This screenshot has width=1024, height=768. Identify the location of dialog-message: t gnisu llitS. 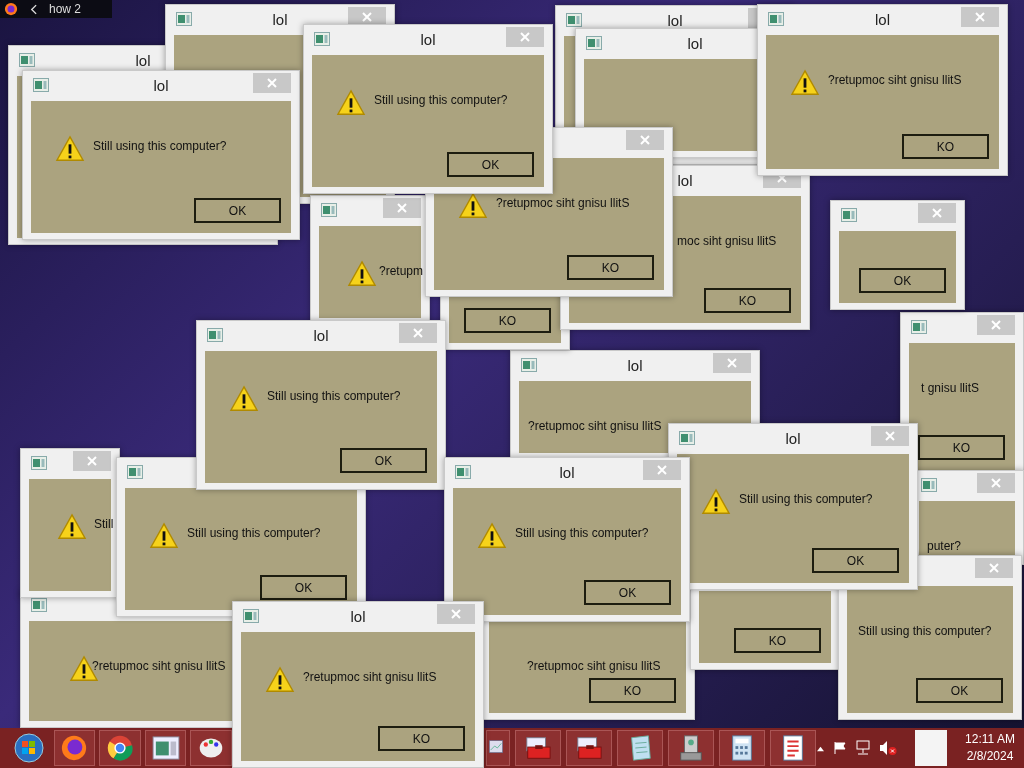
(950, 388).